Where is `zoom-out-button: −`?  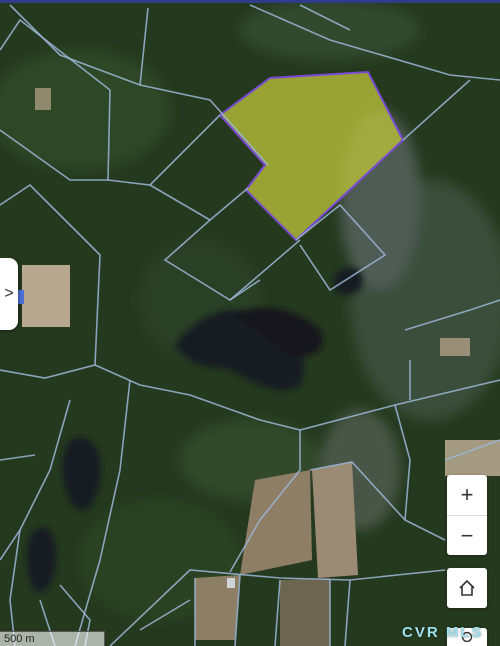 zoom-out-button: − is located at coordinates (467, 535).